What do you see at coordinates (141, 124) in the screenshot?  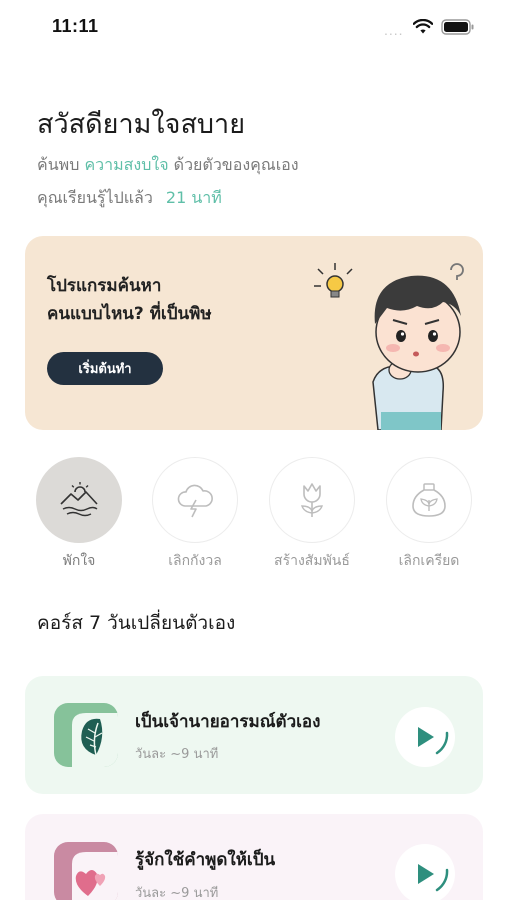 I see `page-title: สวัสดียามใจสบาย` at bounding box center [141, 124].